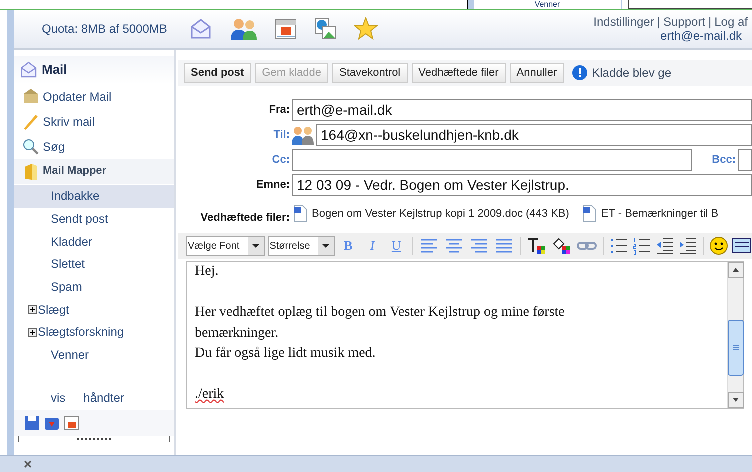 This screenshot has height=472, width=752. Describe the element at coordinates (718, 246) in the screenshot. I see `smiley-icon` at that location.